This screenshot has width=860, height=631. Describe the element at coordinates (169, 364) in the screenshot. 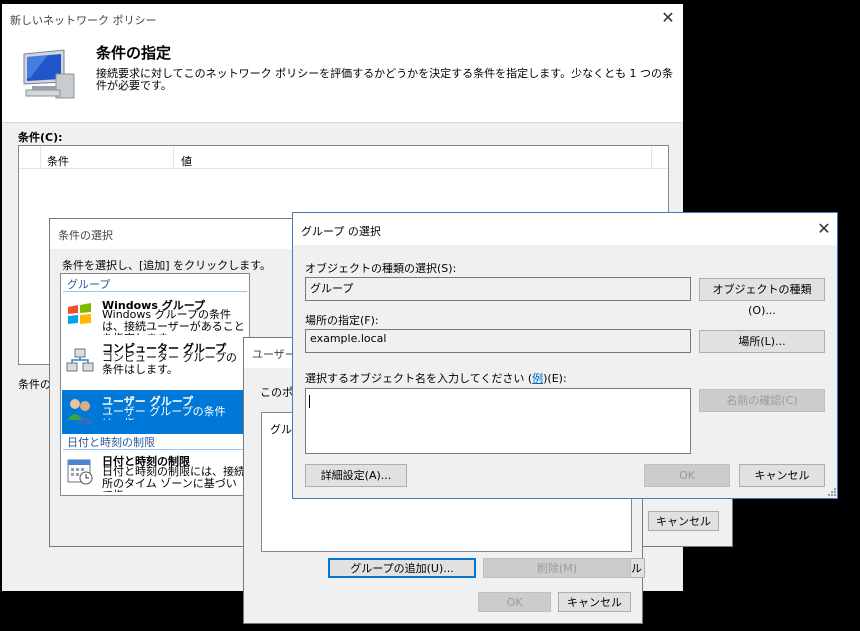

I see `item-description: コンピューター グループの条件はします。` at that location.